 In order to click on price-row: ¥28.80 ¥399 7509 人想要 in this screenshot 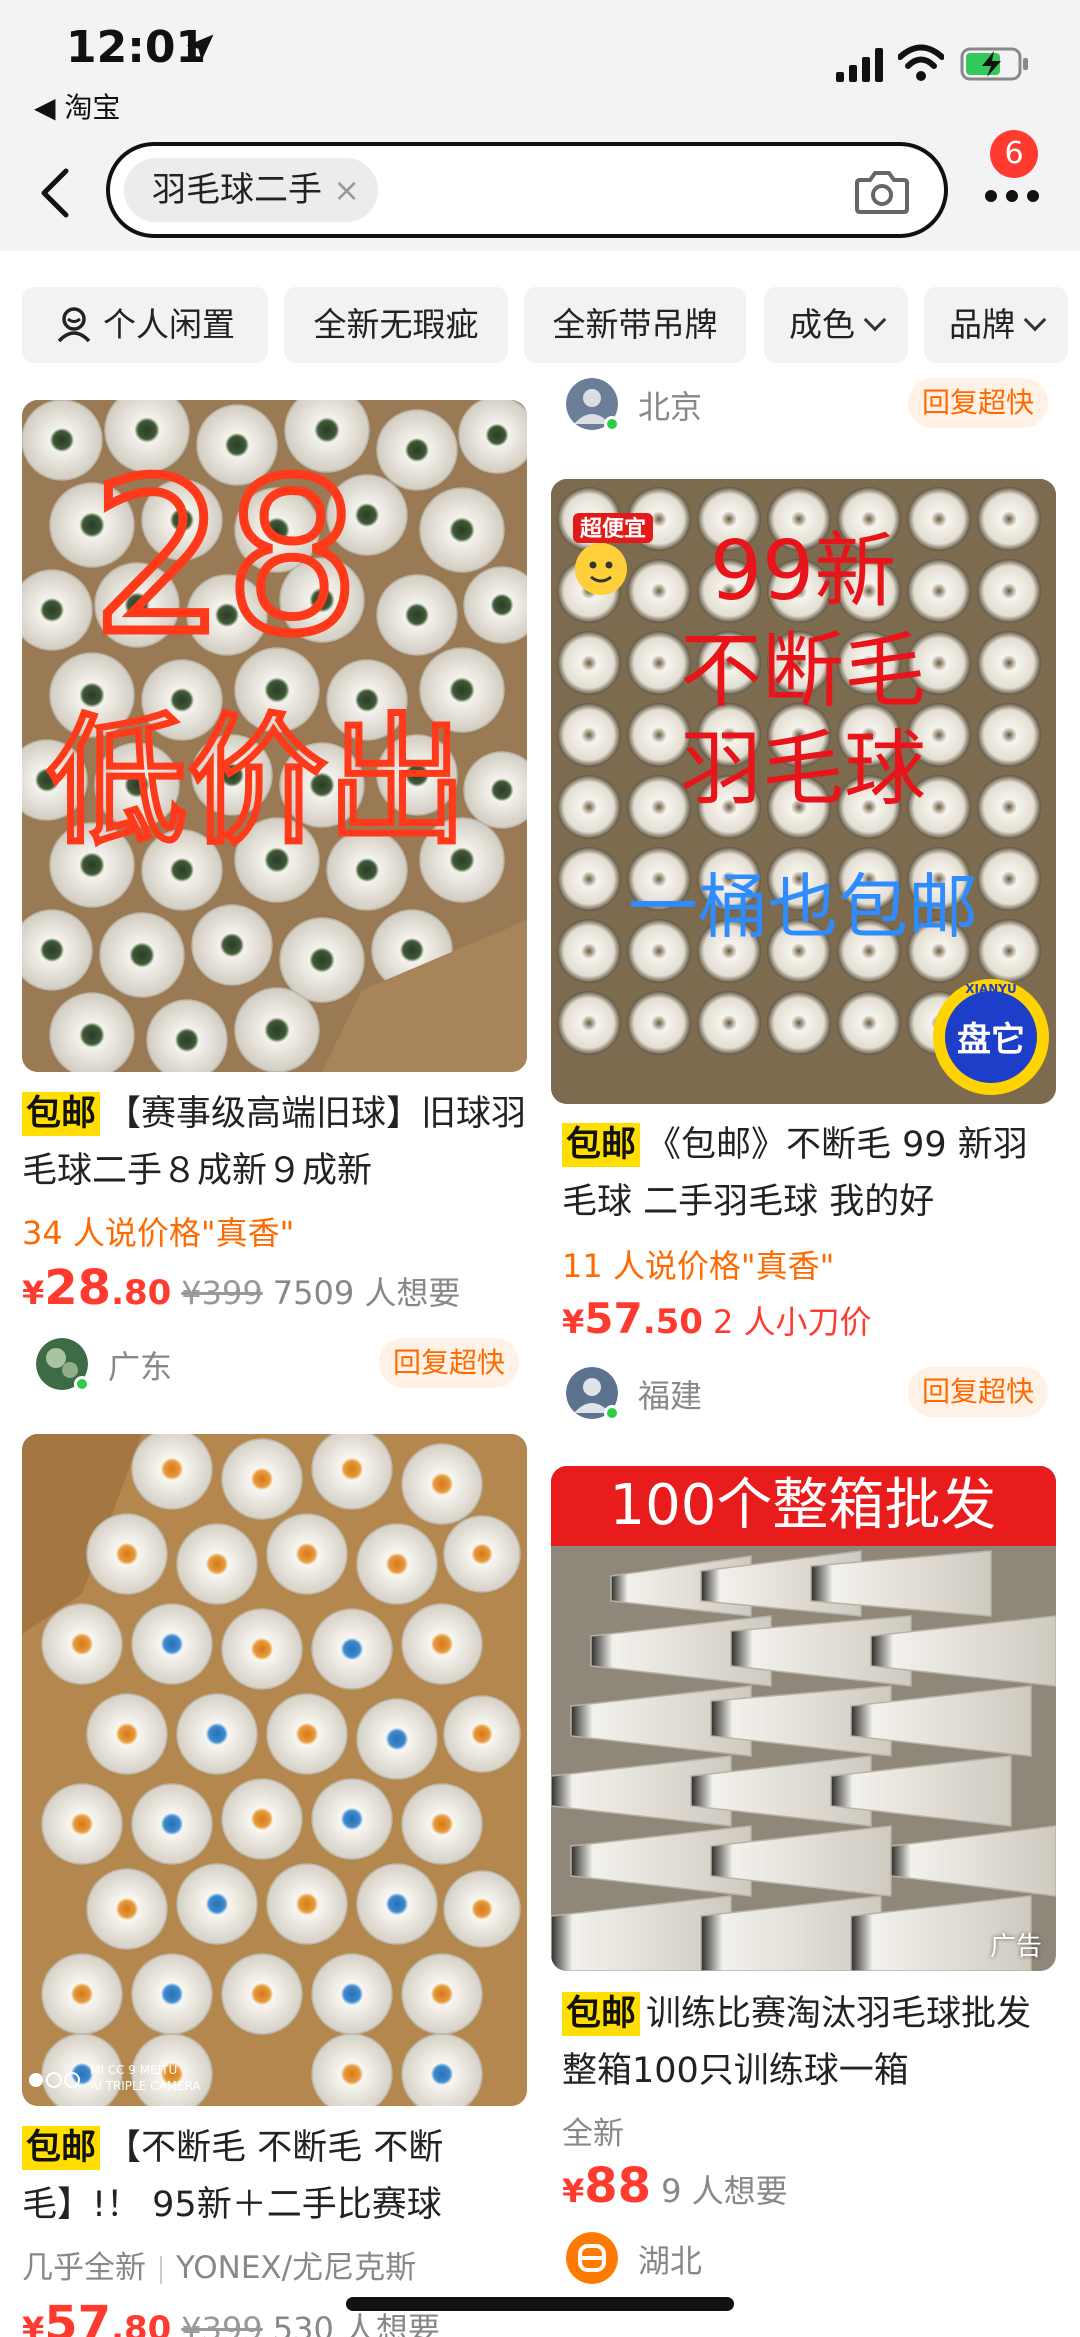, I will do `click(241, 1288)`.